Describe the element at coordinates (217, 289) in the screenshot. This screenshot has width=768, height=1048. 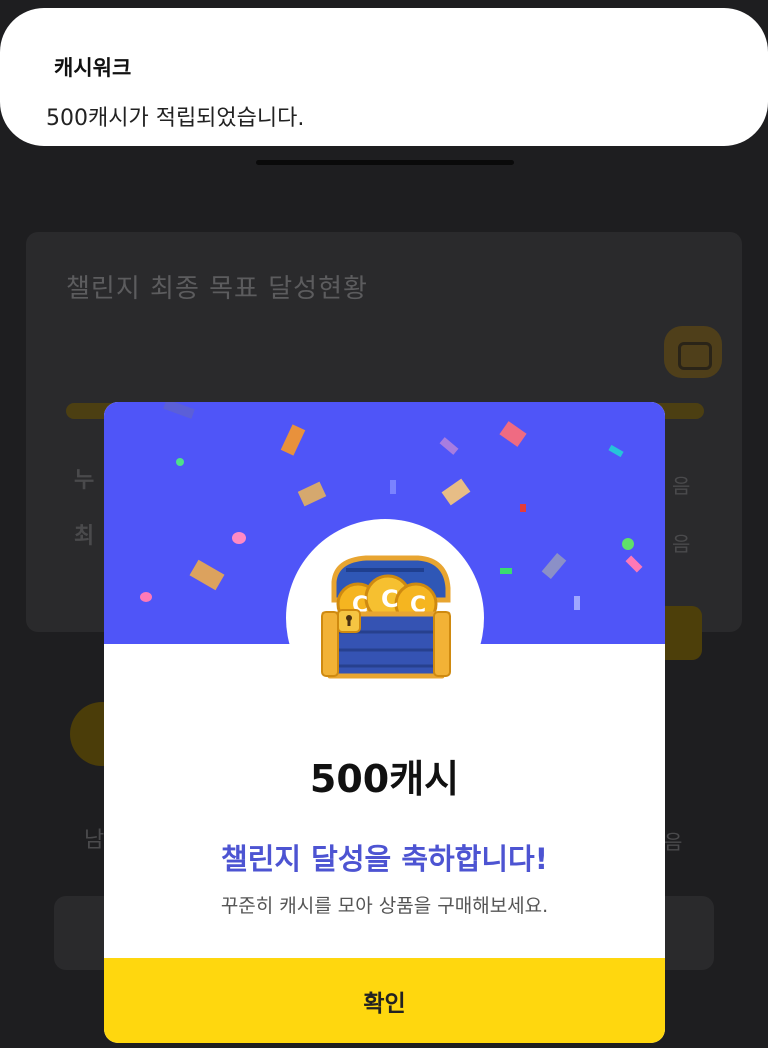
I see `challenge-section-title: 챌린지 최종 목표 달성현황` at that location.